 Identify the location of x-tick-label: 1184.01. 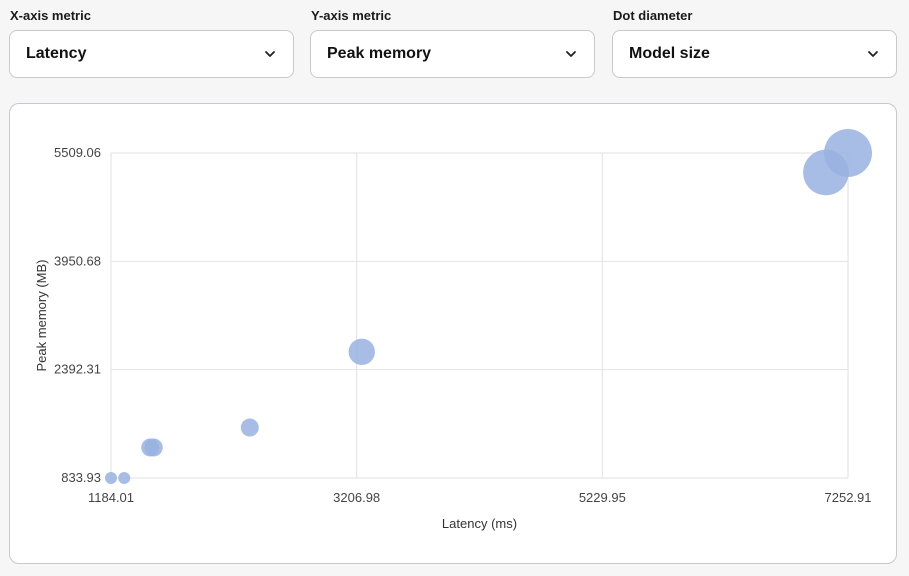
(111, 497).